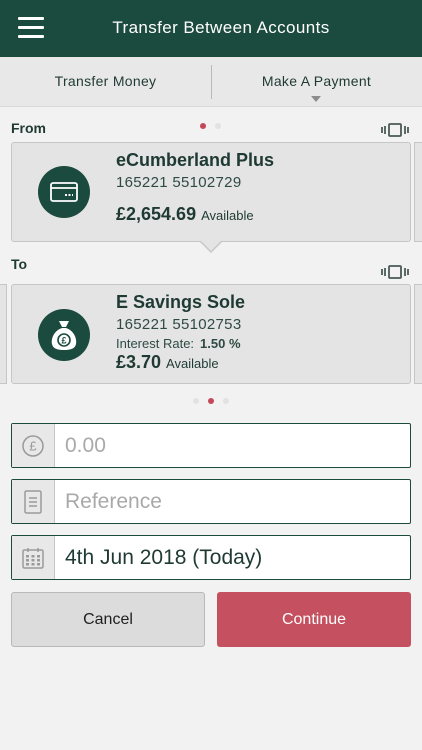 This screenshot has height=750, width=422. What do you see at coordinates (33, 501) in the screenshot?
I see `document-icon` at bounding box center [33, 501].